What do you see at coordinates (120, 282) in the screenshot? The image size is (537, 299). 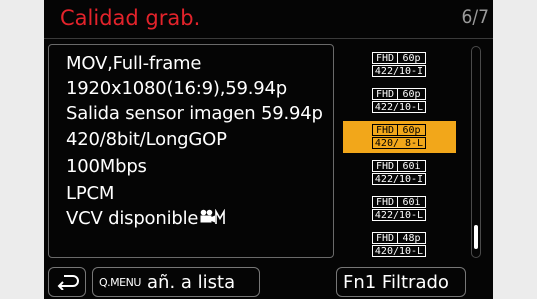 I see `qmenu-key-label: Q.MENU` at bounding box center [120, 282].